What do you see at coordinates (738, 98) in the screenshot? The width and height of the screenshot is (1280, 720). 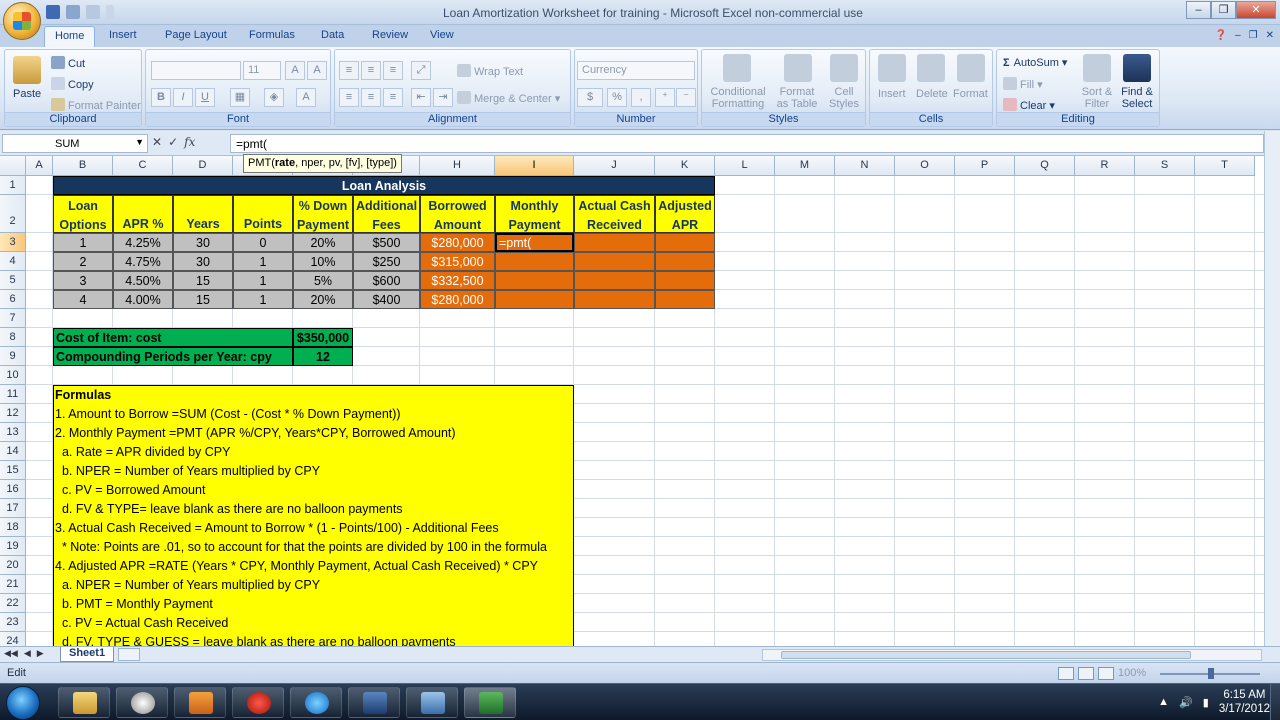 I see `conditional-formatting-button: Conditional Formatting` at bounding box center [738, 98].